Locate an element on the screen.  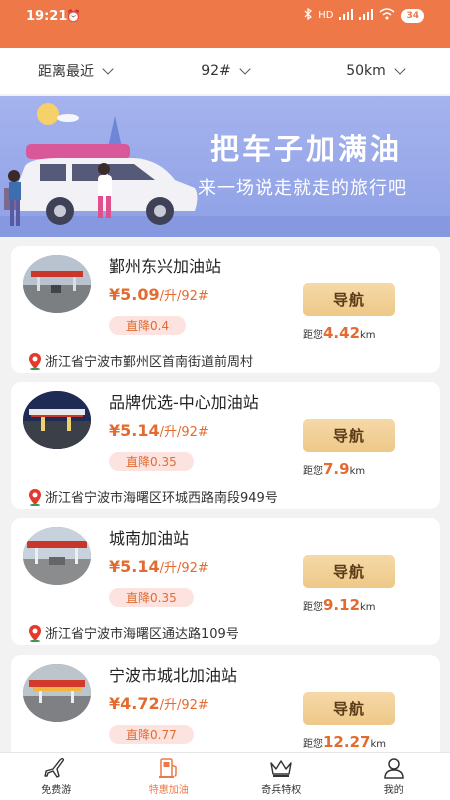
banner-title: 把车子加满油 is located at coordinates (306, 149).